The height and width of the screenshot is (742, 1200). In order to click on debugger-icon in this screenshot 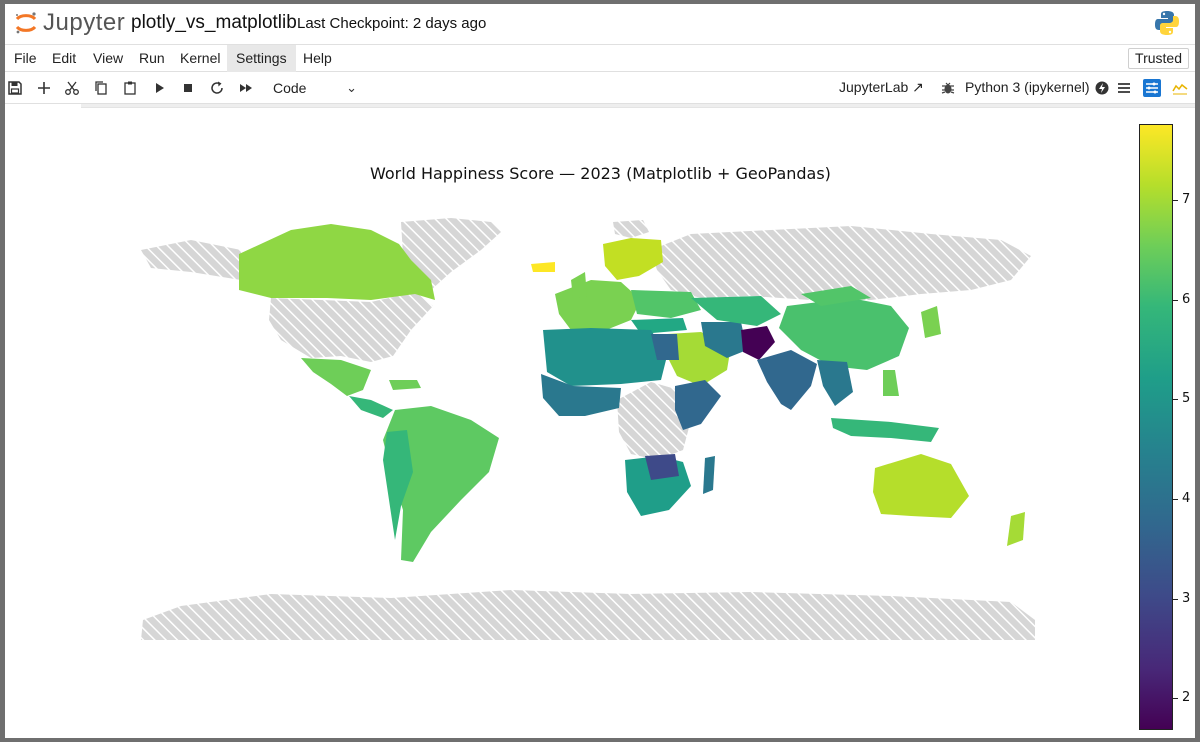, I will do `click(948, 88)`.